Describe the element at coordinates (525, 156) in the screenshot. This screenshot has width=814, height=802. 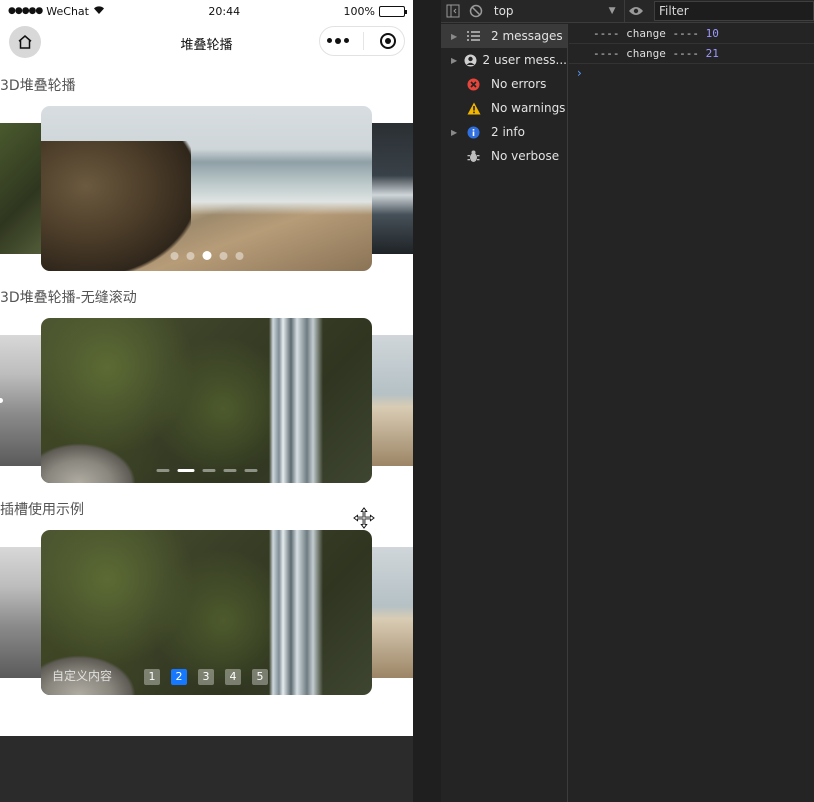
I see `sidebar-item-label: No verbose` at that location.